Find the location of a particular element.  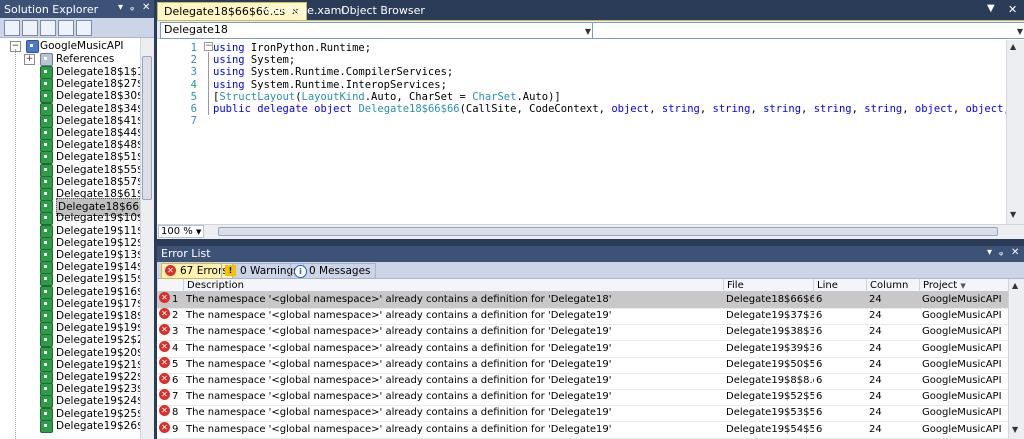

column-line: Line is located at coordinates (839, 285).